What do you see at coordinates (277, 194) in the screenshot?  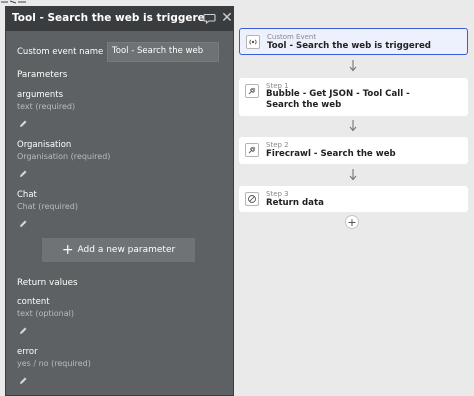 I see `card-kind: Step 3` at bounding box center [277, 194].